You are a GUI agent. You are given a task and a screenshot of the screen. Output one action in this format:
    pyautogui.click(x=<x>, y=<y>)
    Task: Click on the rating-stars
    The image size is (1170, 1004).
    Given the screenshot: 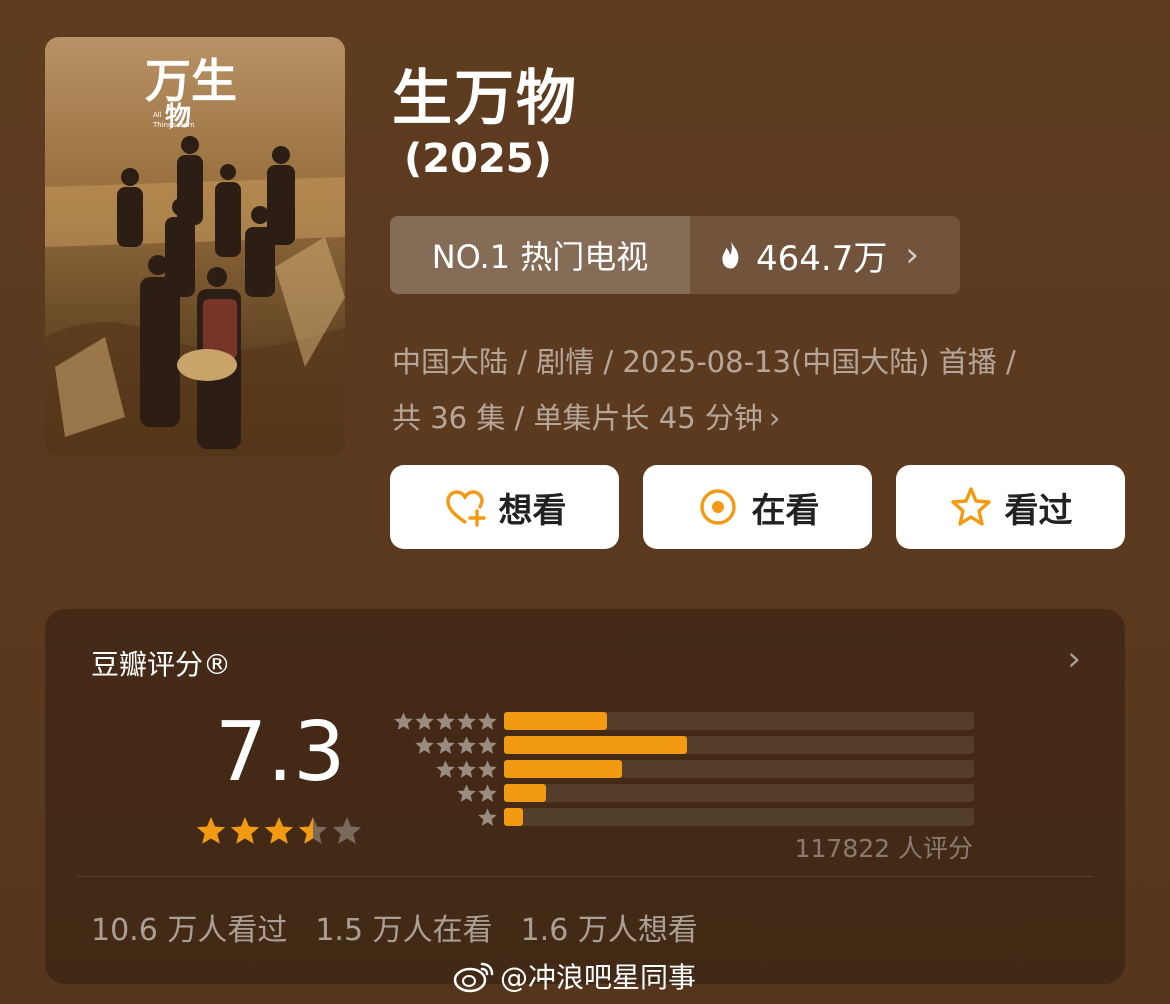 What is the action you would take?
    pyautogui.click(x=279, y=831)
    